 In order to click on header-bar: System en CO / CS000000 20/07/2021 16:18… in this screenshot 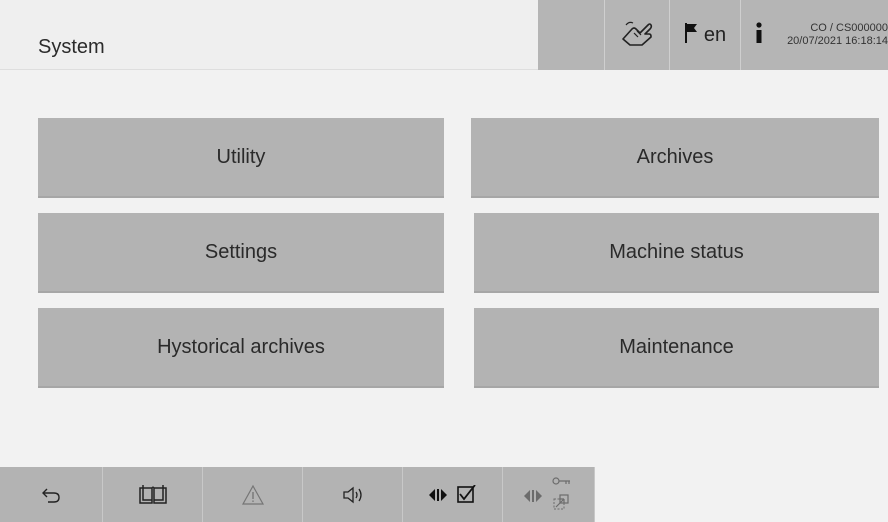, I will do `click(444, 35)`.